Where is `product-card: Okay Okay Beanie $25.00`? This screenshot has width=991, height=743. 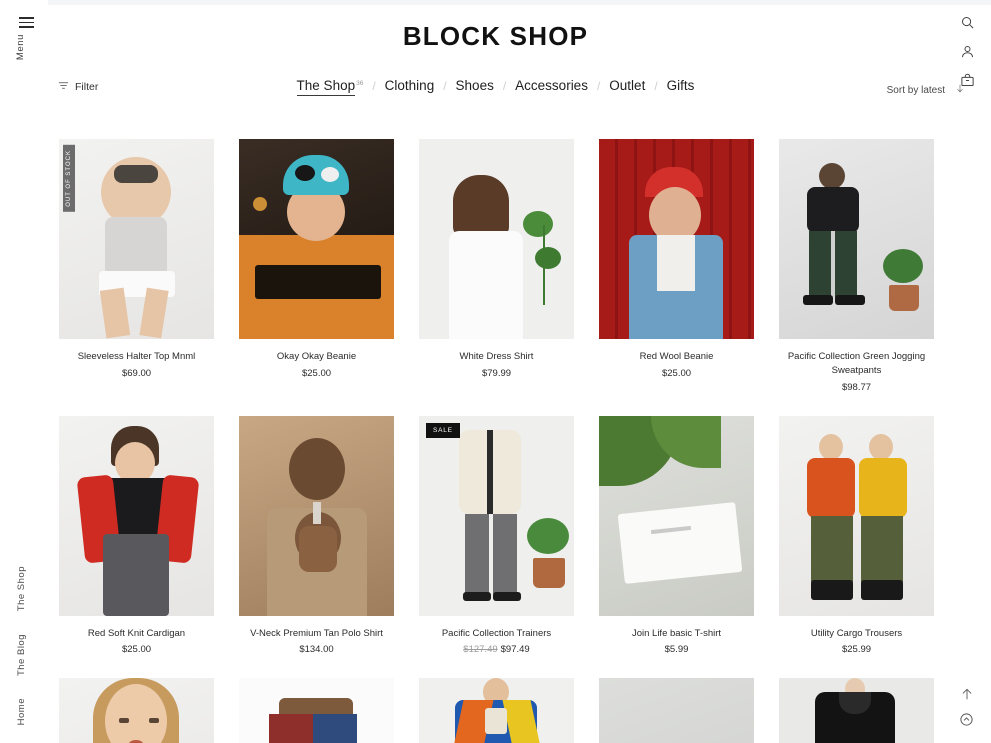 product-card: Okay Okay Beanie $25.00 is located at coordinates (316, 266).